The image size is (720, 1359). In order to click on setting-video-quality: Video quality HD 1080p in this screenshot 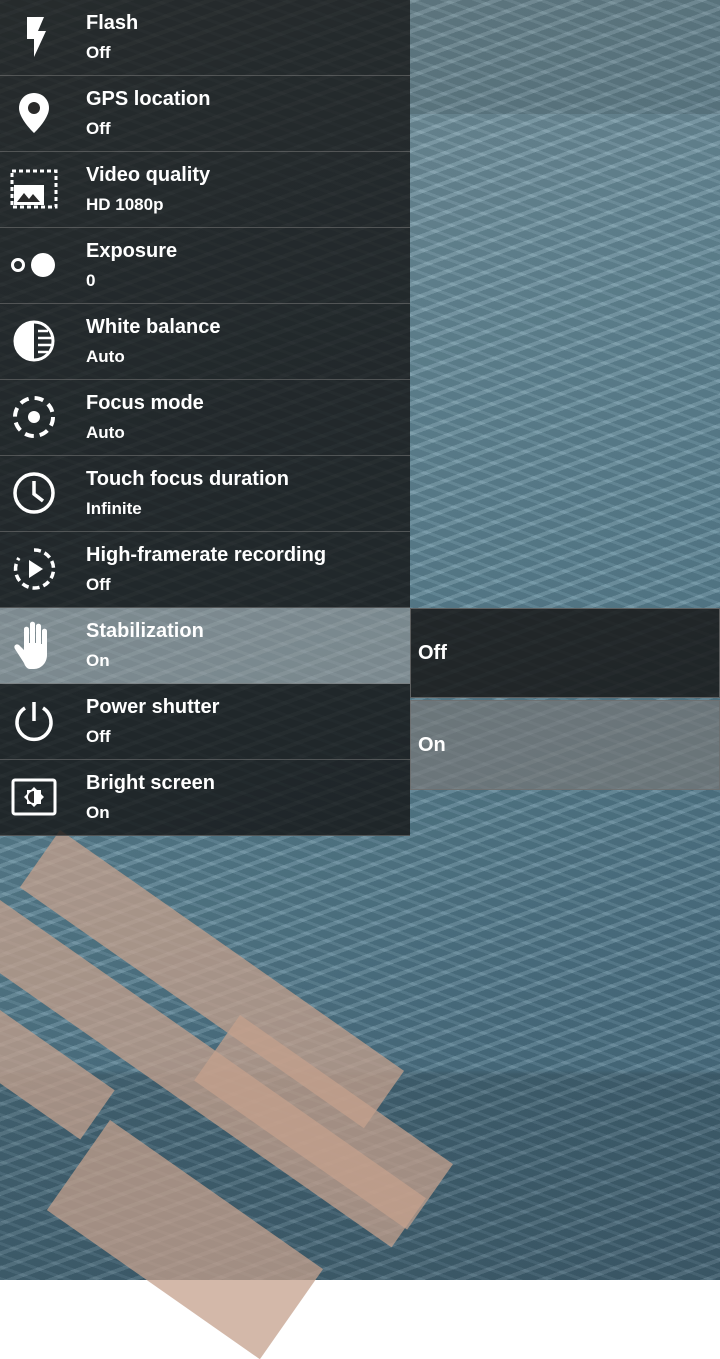, I will do `click(205, 190)`.